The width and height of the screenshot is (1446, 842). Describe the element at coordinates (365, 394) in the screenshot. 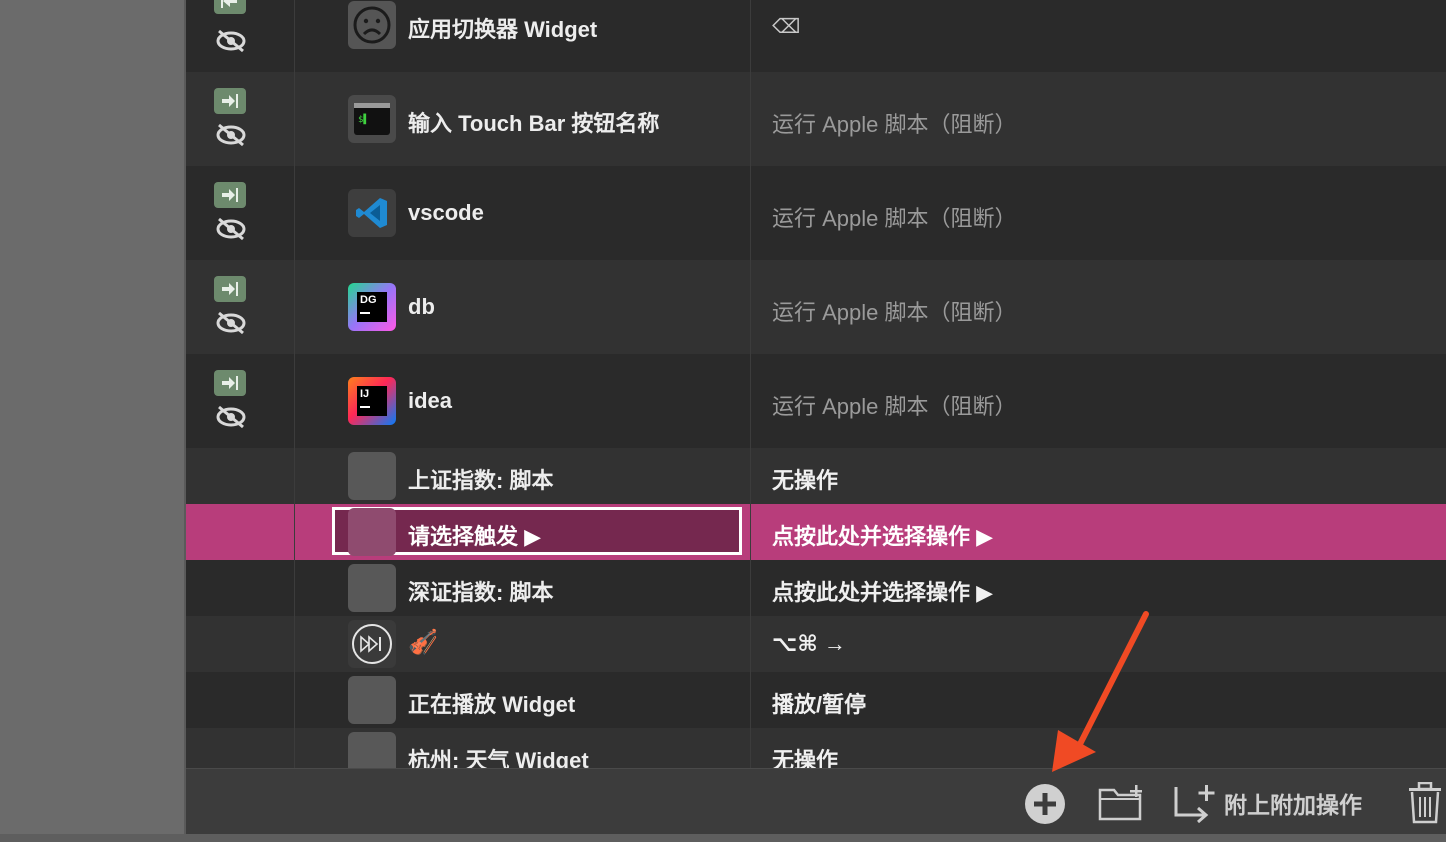

I see `intellij-icon-text: IJ` at that location.